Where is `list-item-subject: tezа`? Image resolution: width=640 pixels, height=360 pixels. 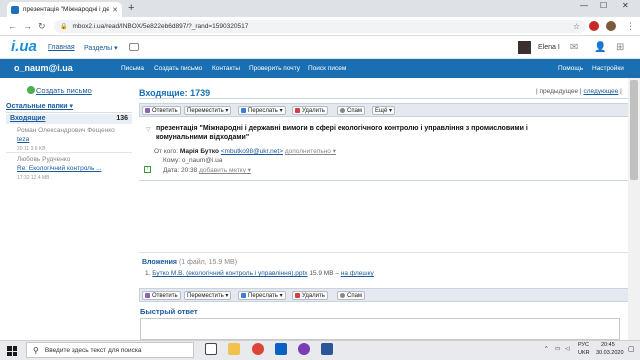
list-item-subject: tezа is located at coordinates (23, 139).